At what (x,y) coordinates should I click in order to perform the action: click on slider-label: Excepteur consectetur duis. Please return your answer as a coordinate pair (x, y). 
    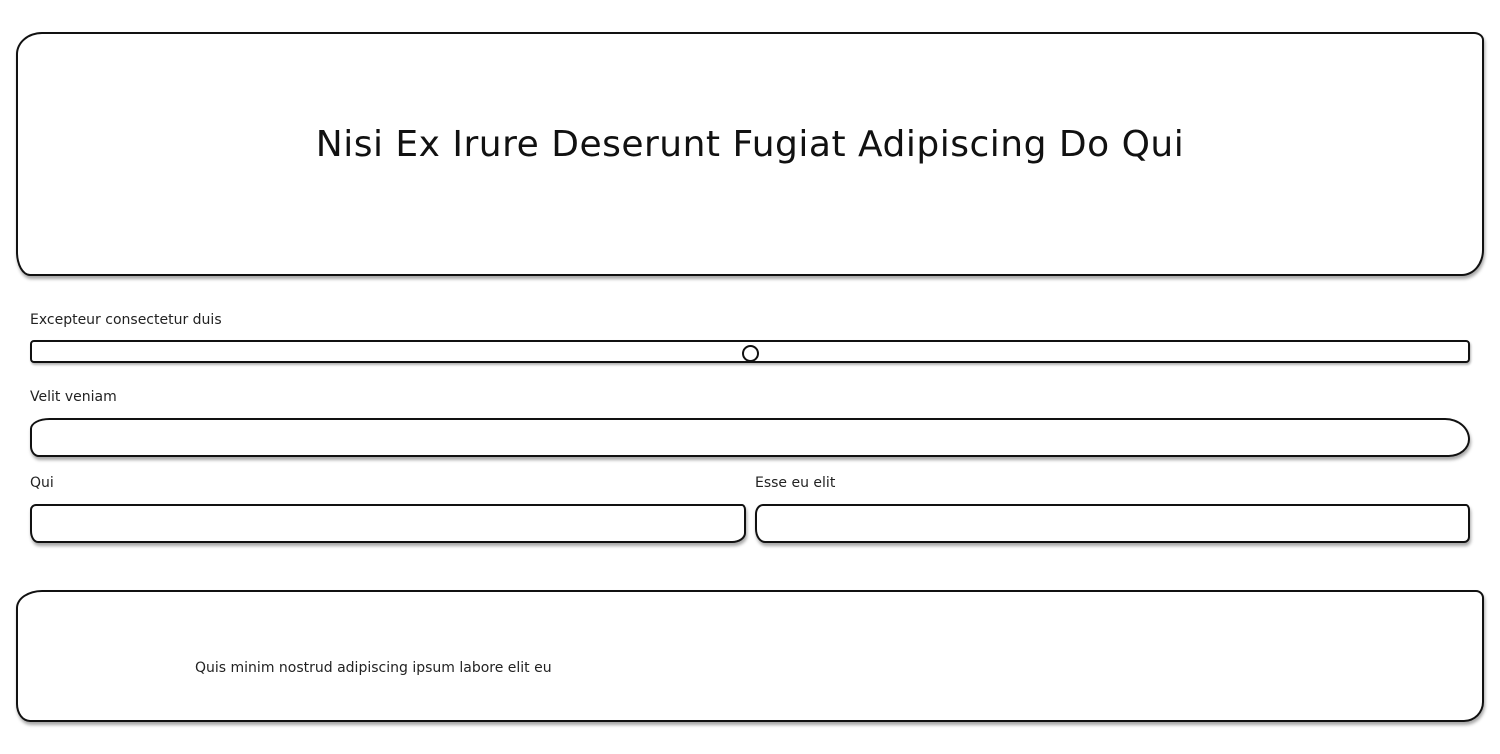
    Looking at the image, I should click on (126, 320).